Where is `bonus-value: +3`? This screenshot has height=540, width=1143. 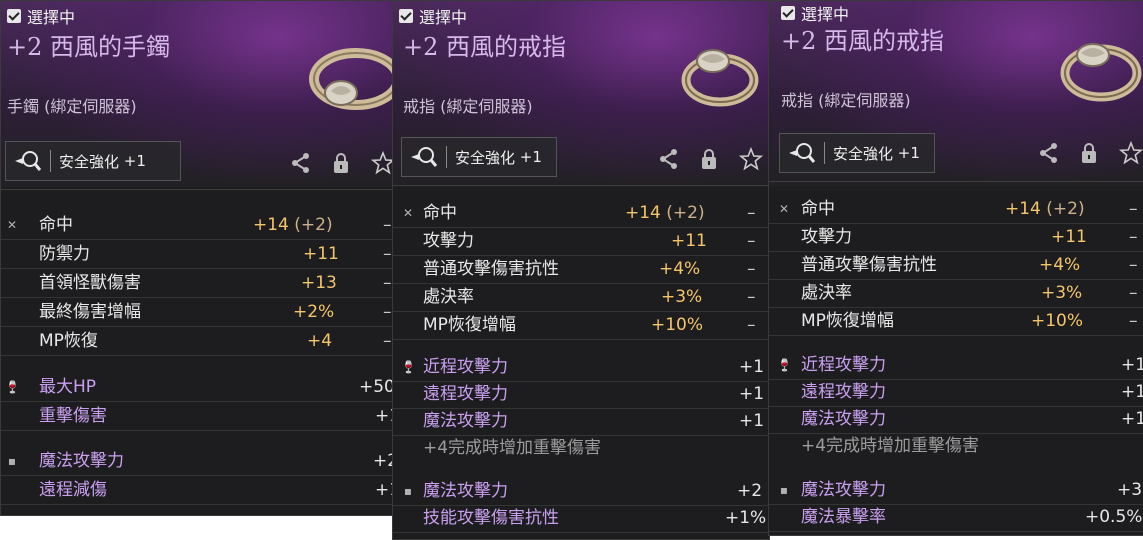 bonus-value: +3 is located at coordinates (1130, 490).